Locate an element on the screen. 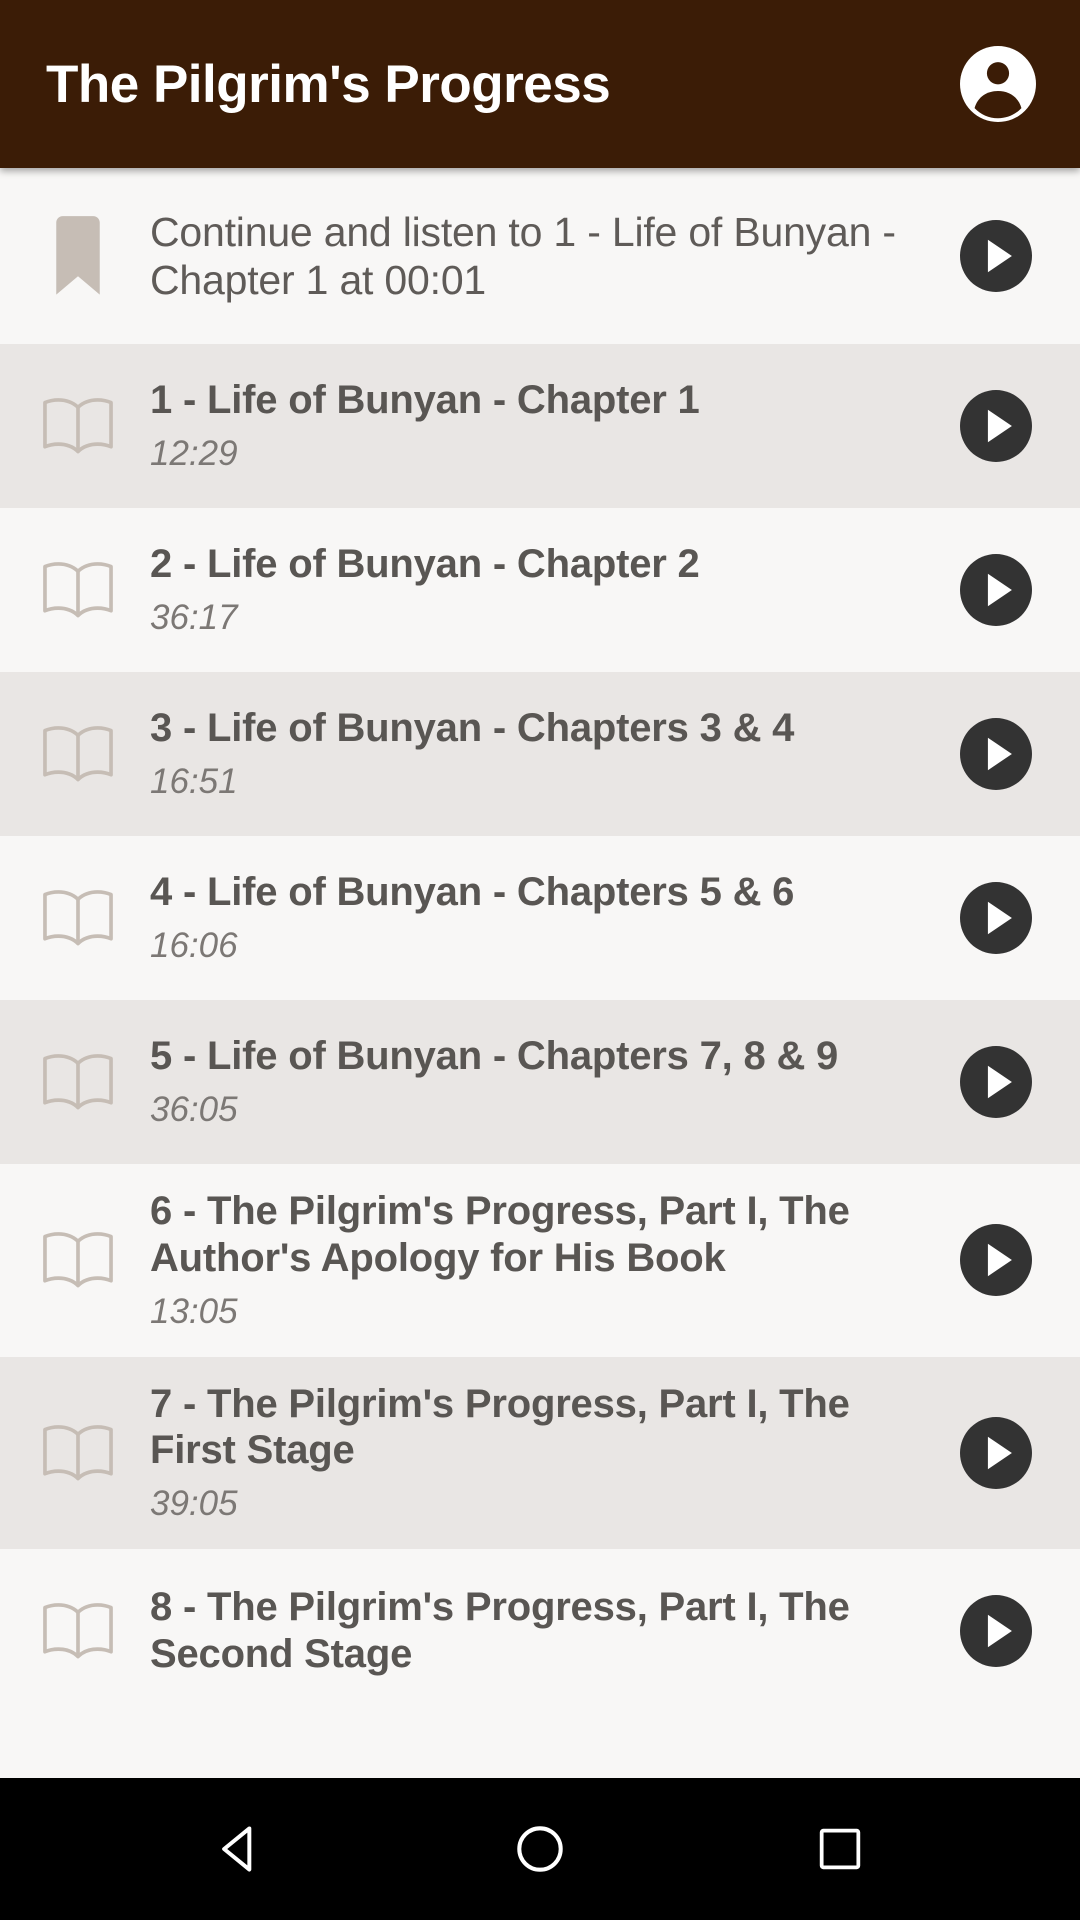  track-row: 1 - Life of Bunyan - Chapter 1 12:29 is located at coordinates (540, 426).